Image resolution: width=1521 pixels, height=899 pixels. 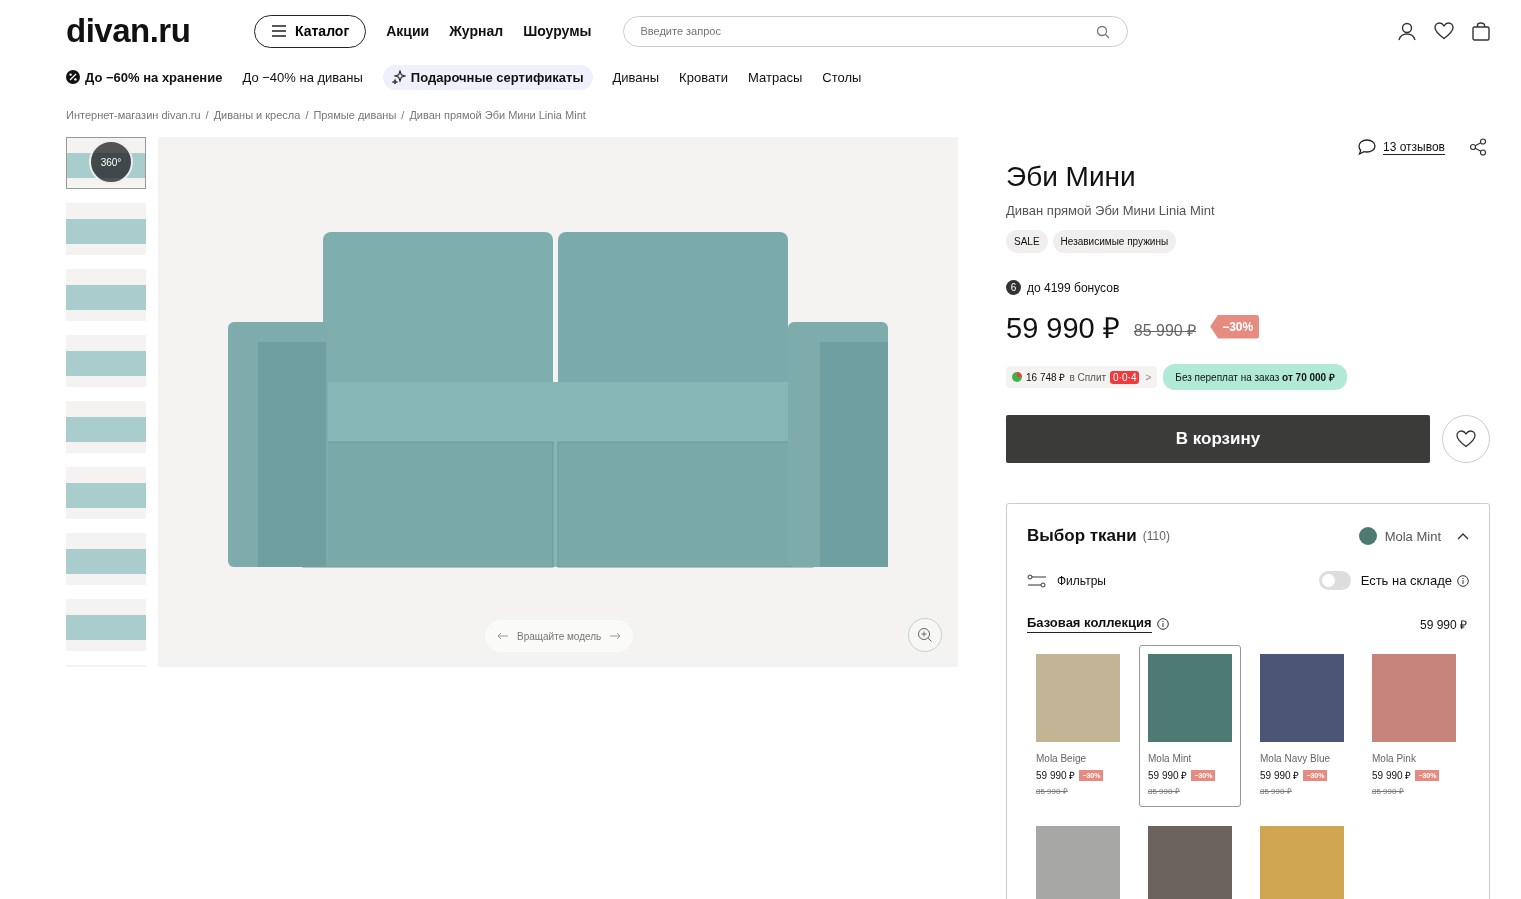 I want to click on split-amount: 16 748 ₽, so click(x=1046, y=377).